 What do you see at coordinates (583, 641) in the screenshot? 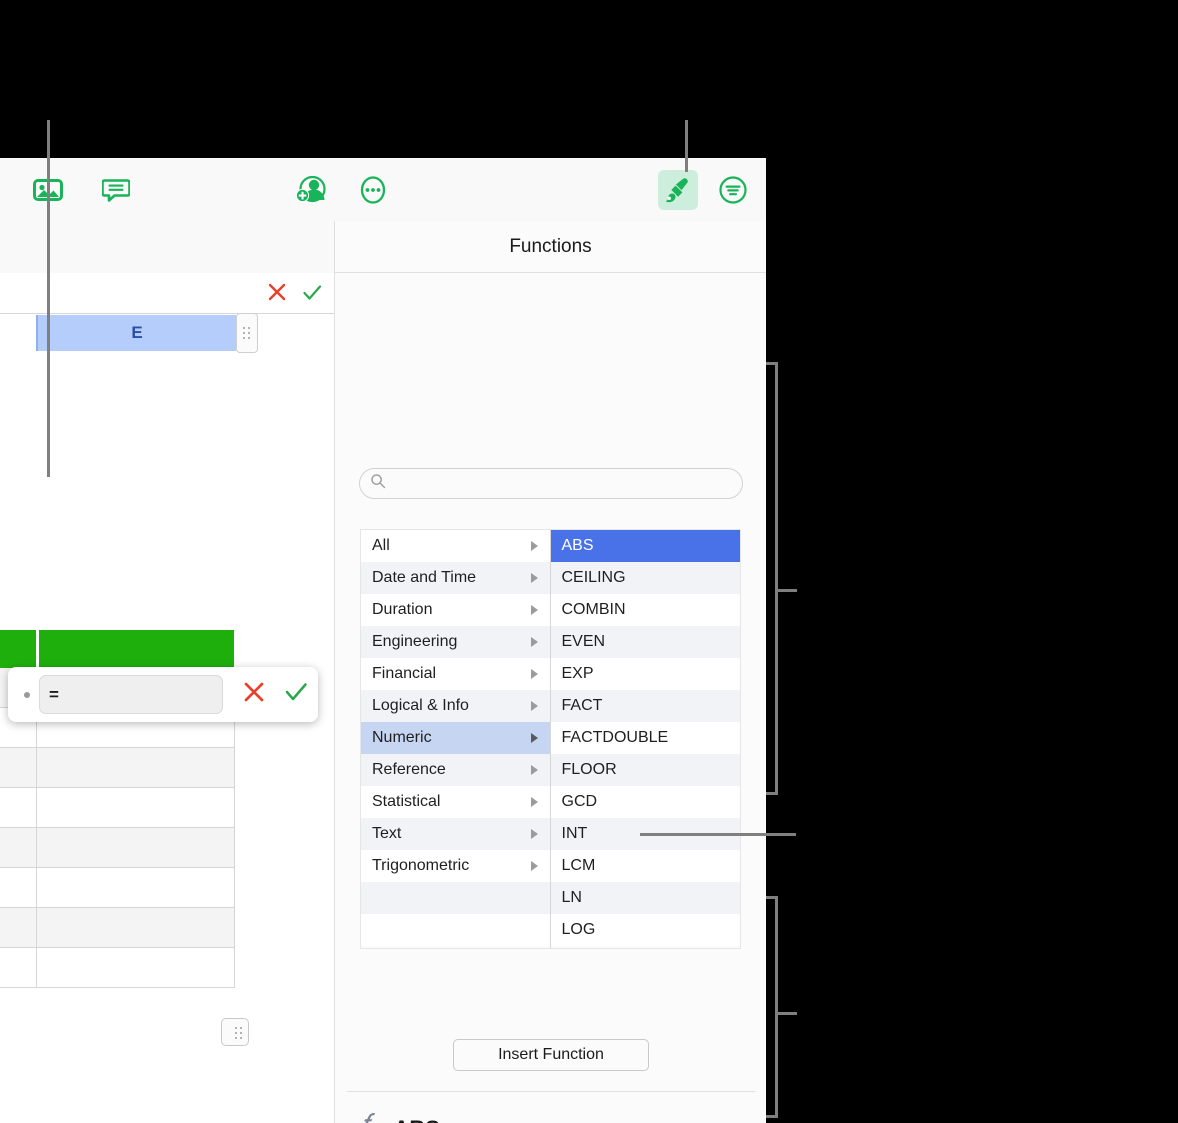
I see `function-label: EVEN` at bounding box center [583, 641].